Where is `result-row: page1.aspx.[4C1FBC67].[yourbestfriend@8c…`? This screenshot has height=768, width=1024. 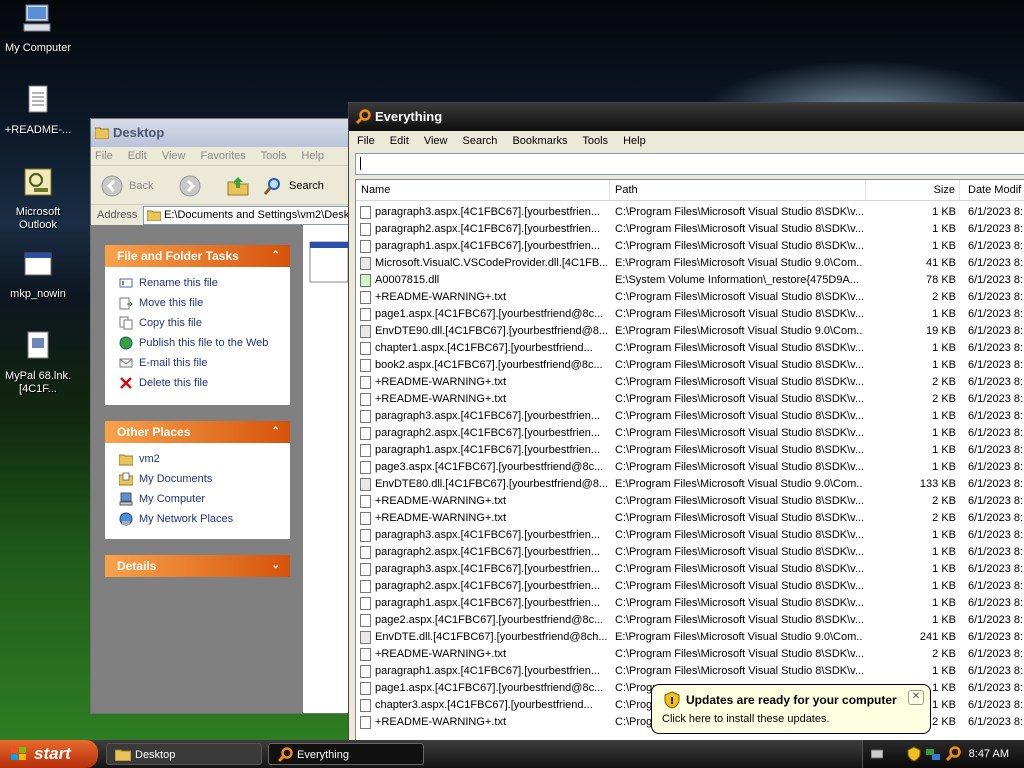 result-row: page1.aspx.[4C1FBC67].[yourbestfriend@8c… is located at coordinates (690, 314).